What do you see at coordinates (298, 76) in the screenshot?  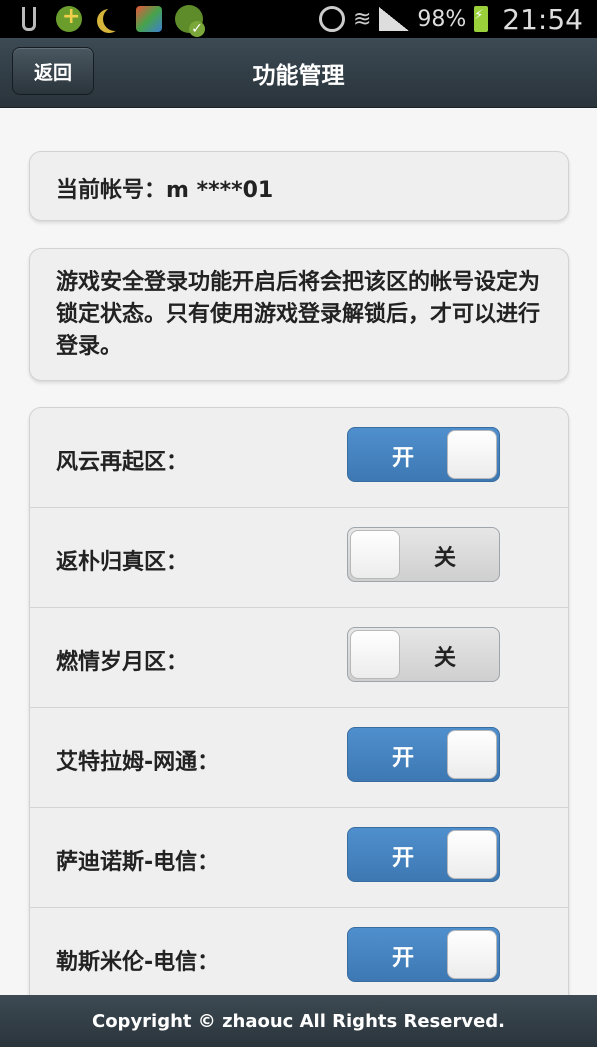 I see `page-title: 功能管理` at bounding box center [298, 76].